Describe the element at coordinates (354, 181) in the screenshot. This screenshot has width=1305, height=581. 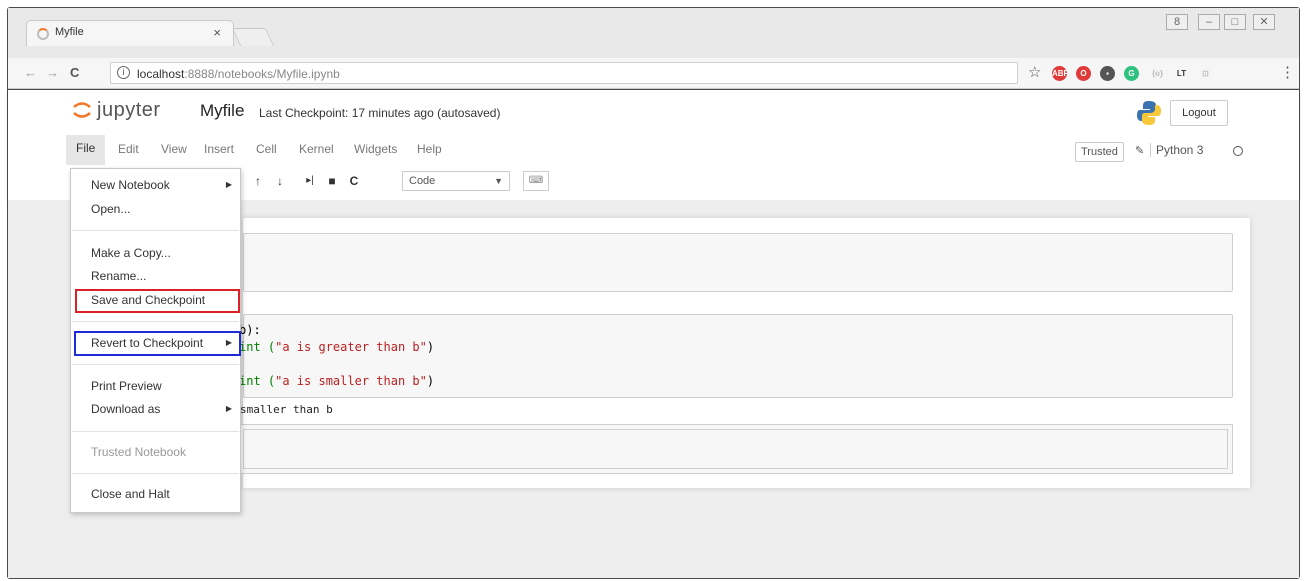
I see `restart-icon: C` at that location.